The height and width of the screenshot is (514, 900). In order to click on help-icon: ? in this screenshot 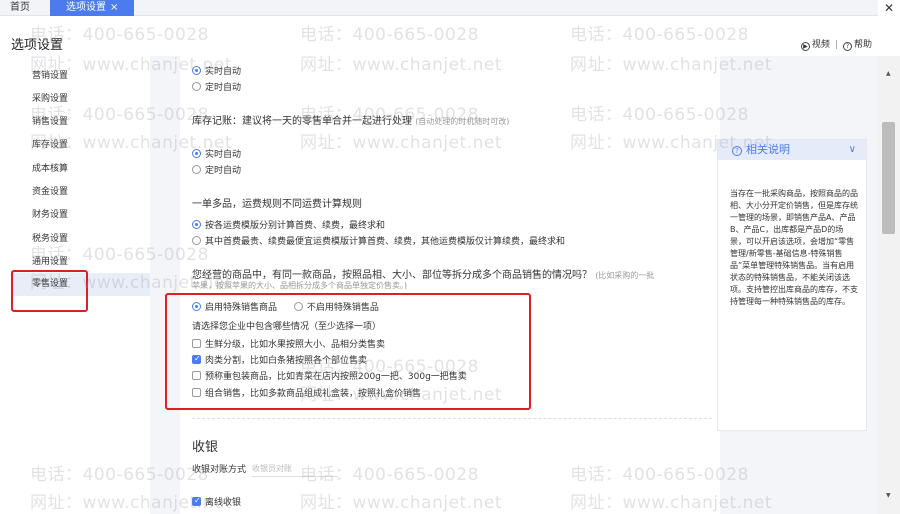, I will do `click(847, 46)`.